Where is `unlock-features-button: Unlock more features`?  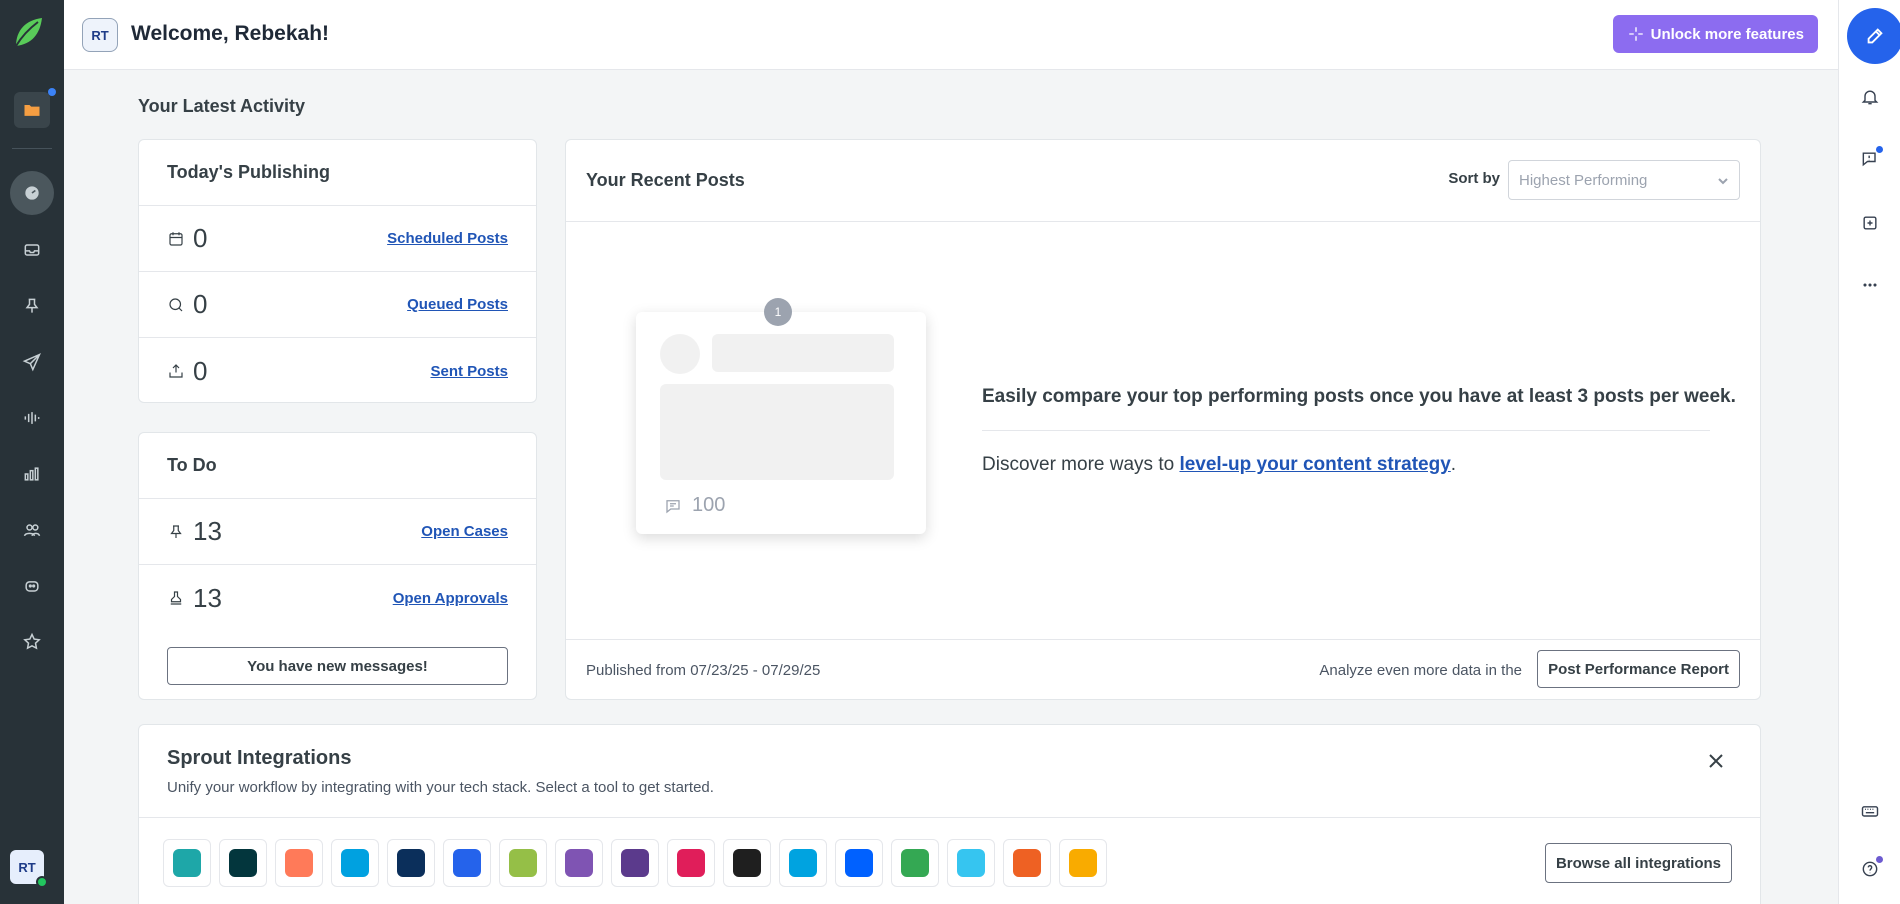
unlock-features-button: Unlock more features is located at coordinates (1715, 34).